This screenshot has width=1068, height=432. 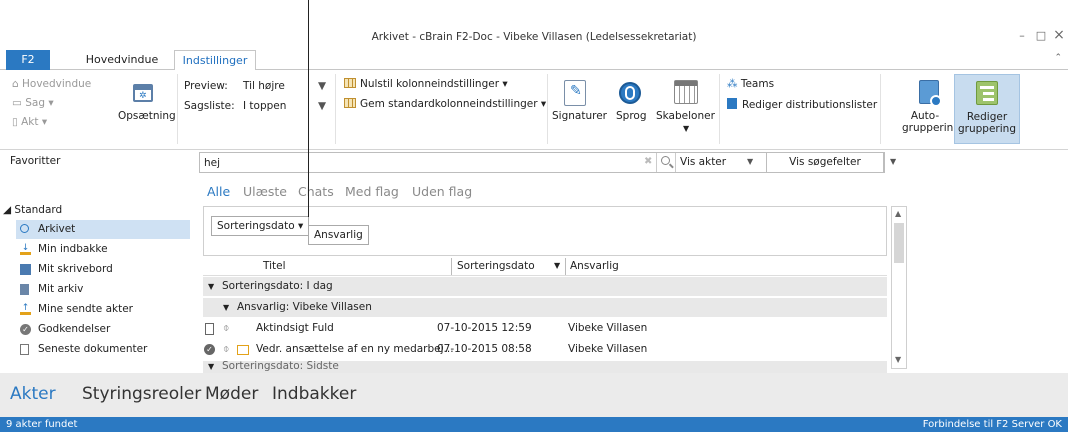 What do you see at coordinates (103, 349) in the screenshot?
I see `nav-item-seneste-dokumenter: Seneste dokumenter` at bounding box center [103, 349].